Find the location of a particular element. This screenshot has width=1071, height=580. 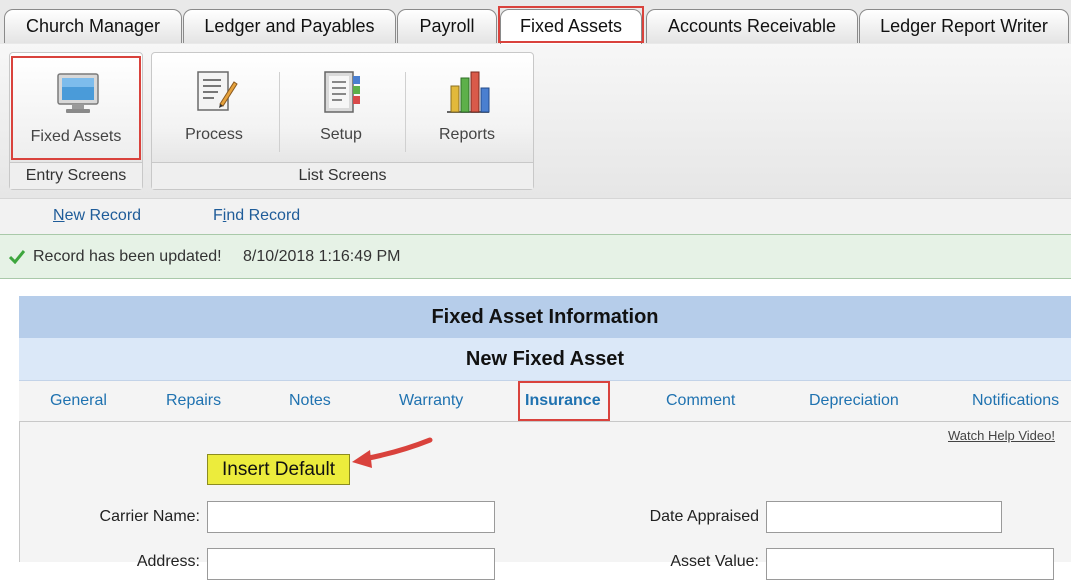

address-label: Address: is located at coordinates (168, 561).